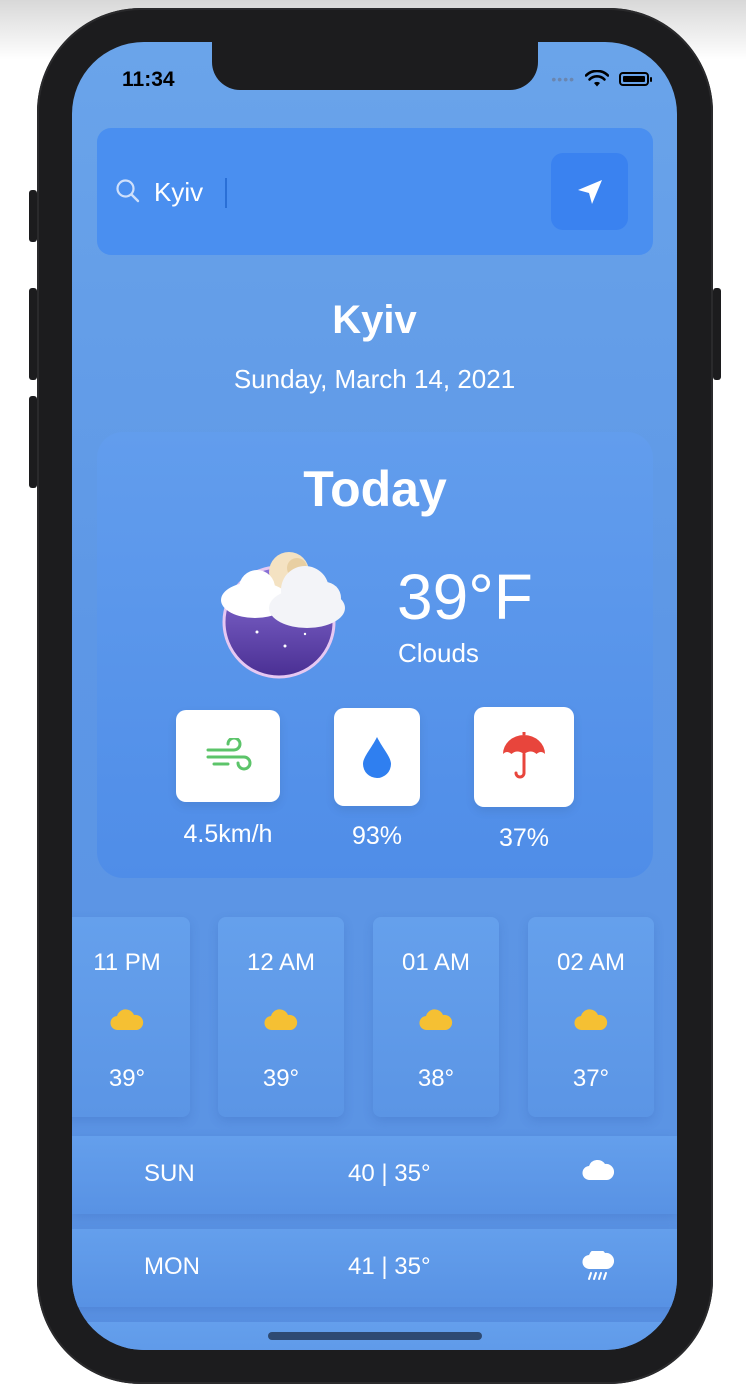 The width and height of the screenshot is (746, 1388). I want to click on today-title: Today, so click(375, 489).